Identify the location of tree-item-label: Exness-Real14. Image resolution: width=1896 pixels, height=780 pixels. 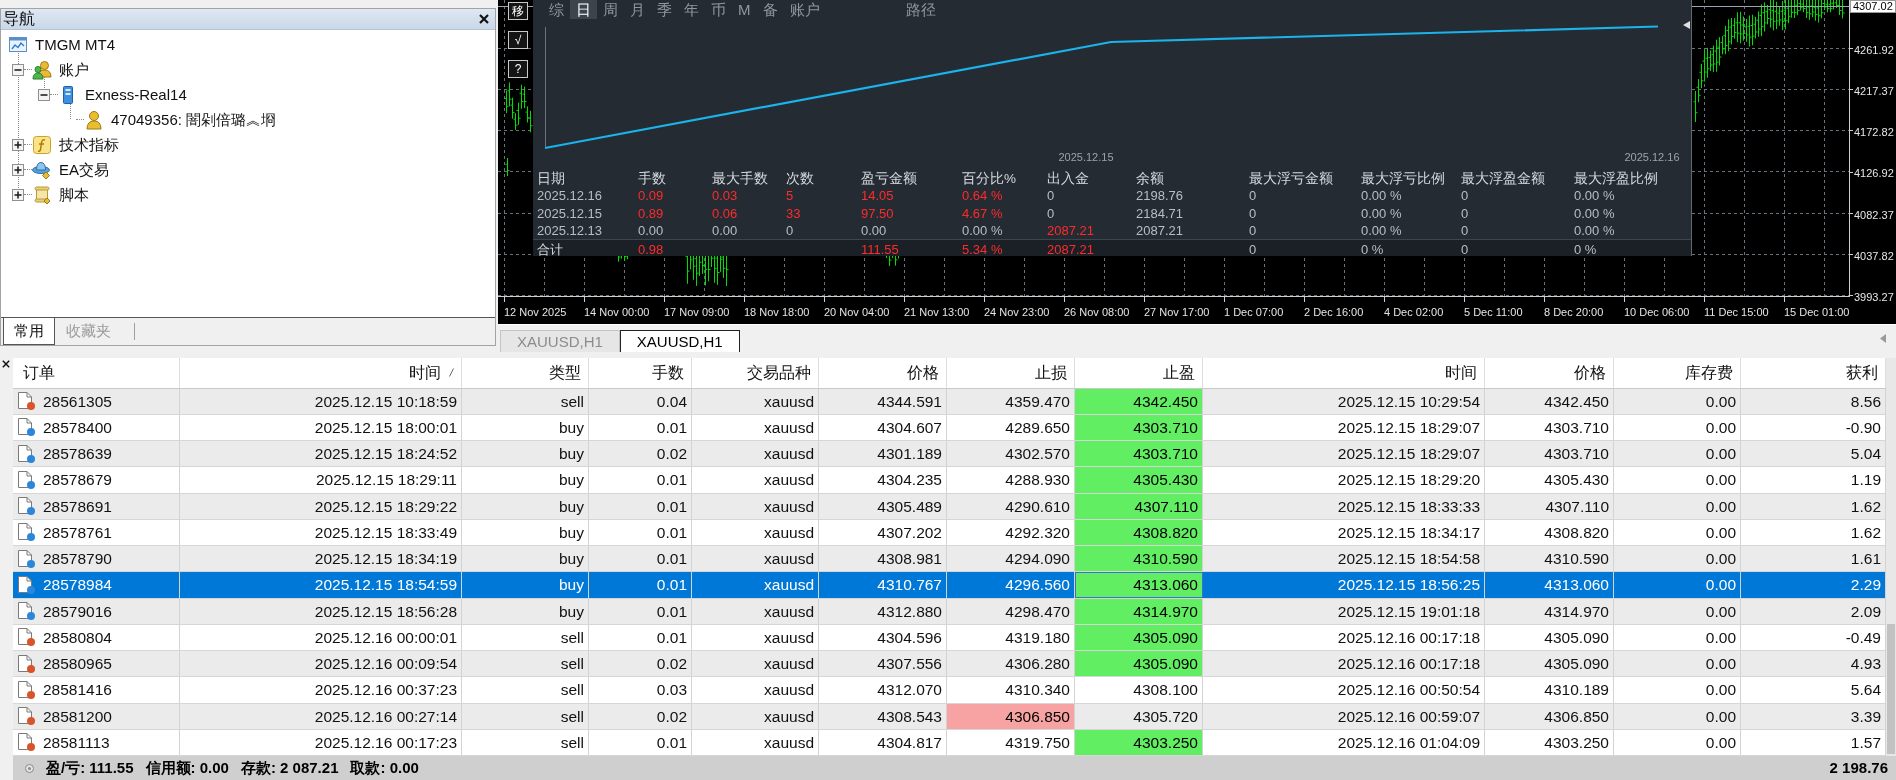
(136, 94).